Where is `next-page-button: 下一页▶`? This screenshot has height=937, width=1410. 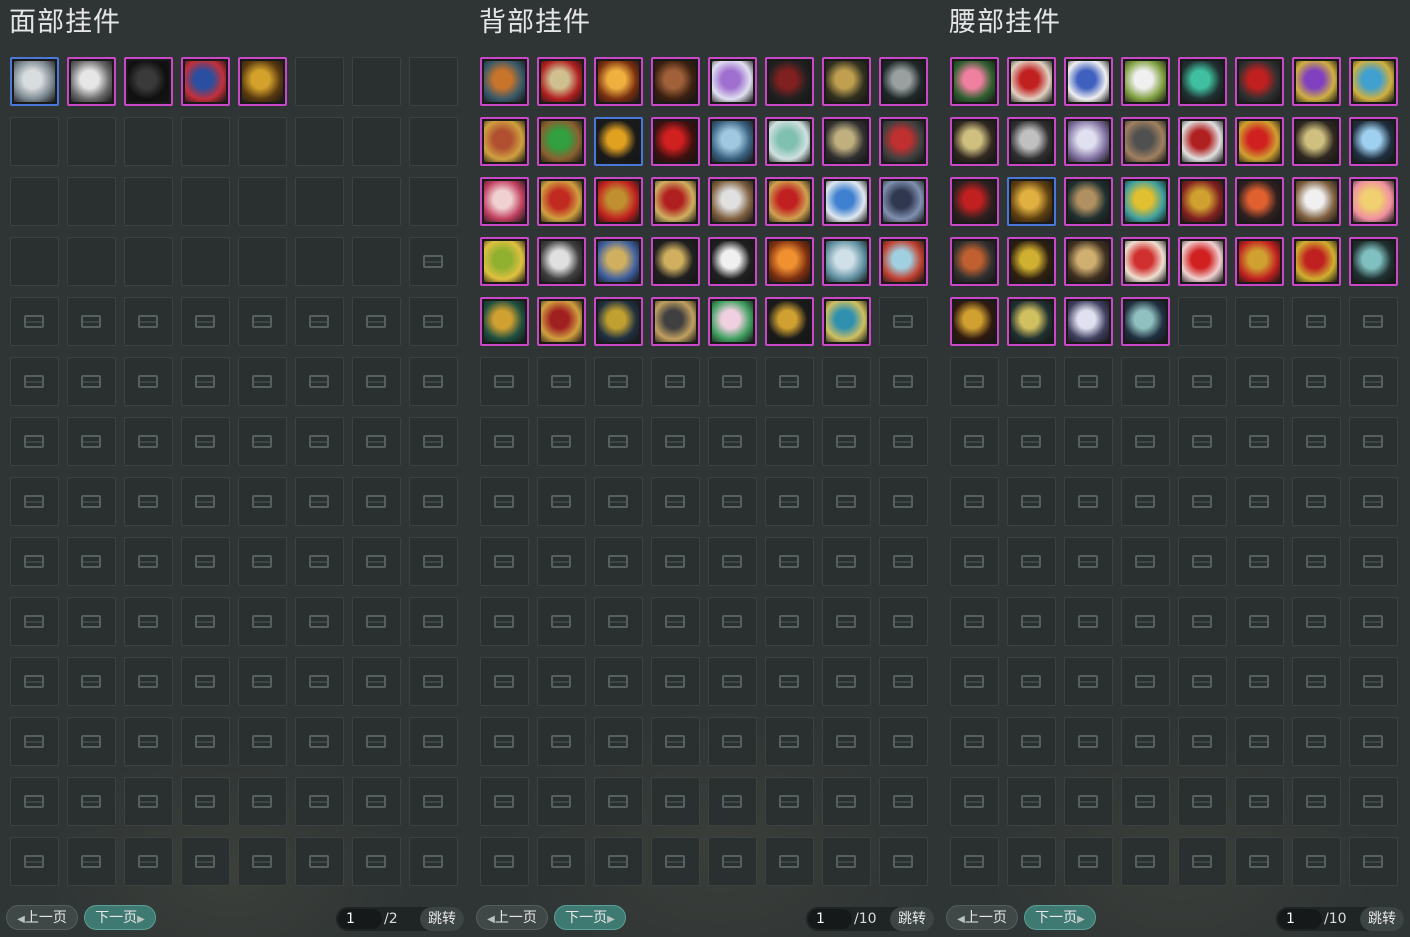 next-page-button: 下一页▶ is located at coordinates (590, 917).